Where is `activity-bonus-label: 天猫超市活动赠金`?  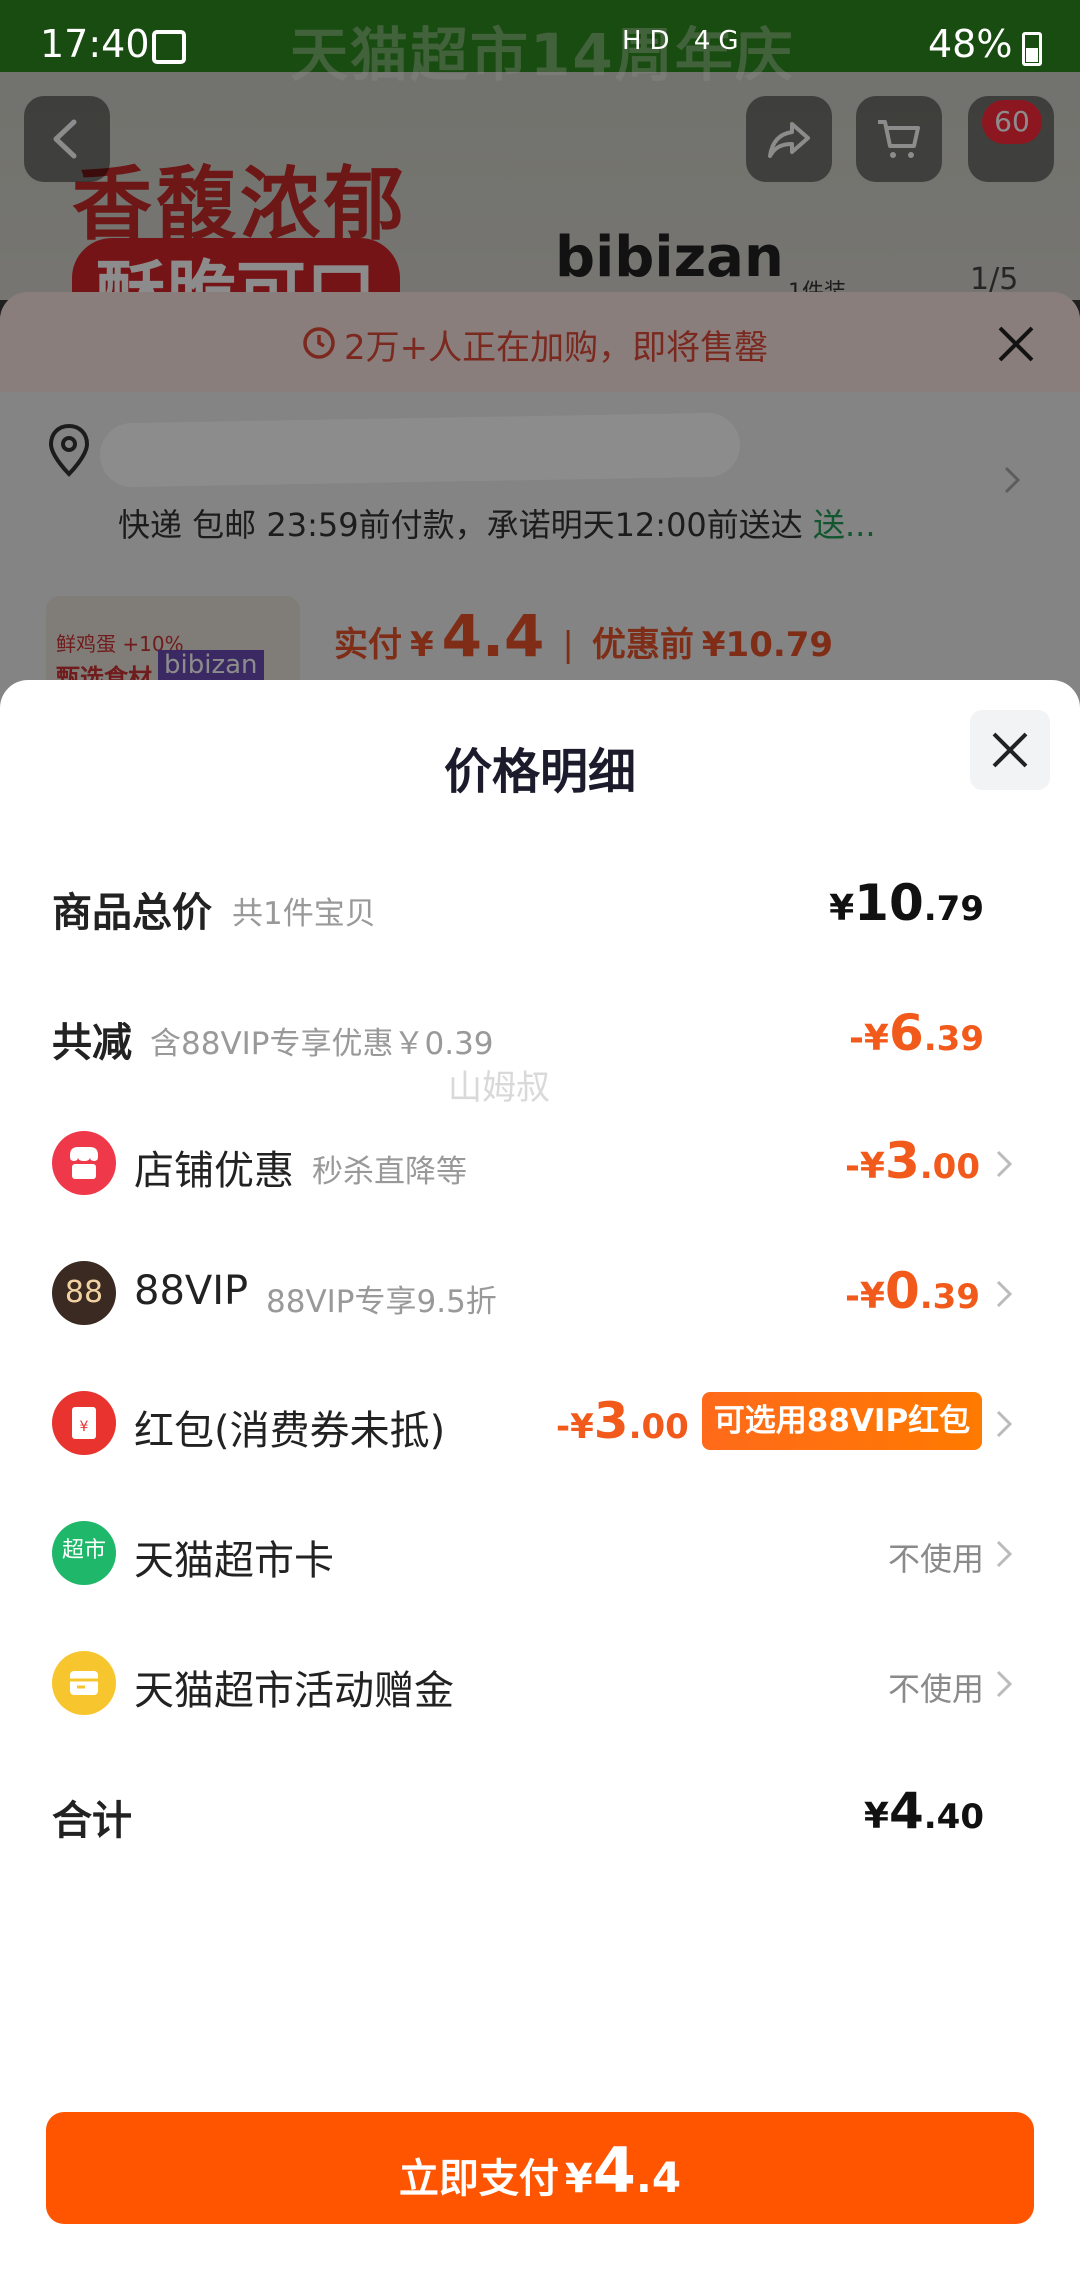 activity-bonus-label: 天猫超市活动赠金 is located at coordinates (294, 1691).